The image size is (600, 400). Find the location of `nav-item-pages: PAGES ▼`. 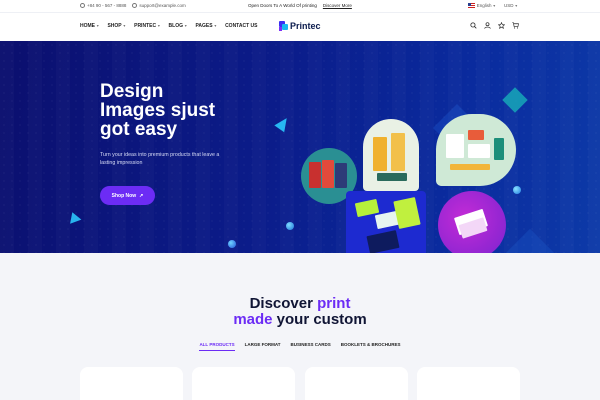

nav-item-pages: PAGES ▼ is located at coordinates (206, 26).